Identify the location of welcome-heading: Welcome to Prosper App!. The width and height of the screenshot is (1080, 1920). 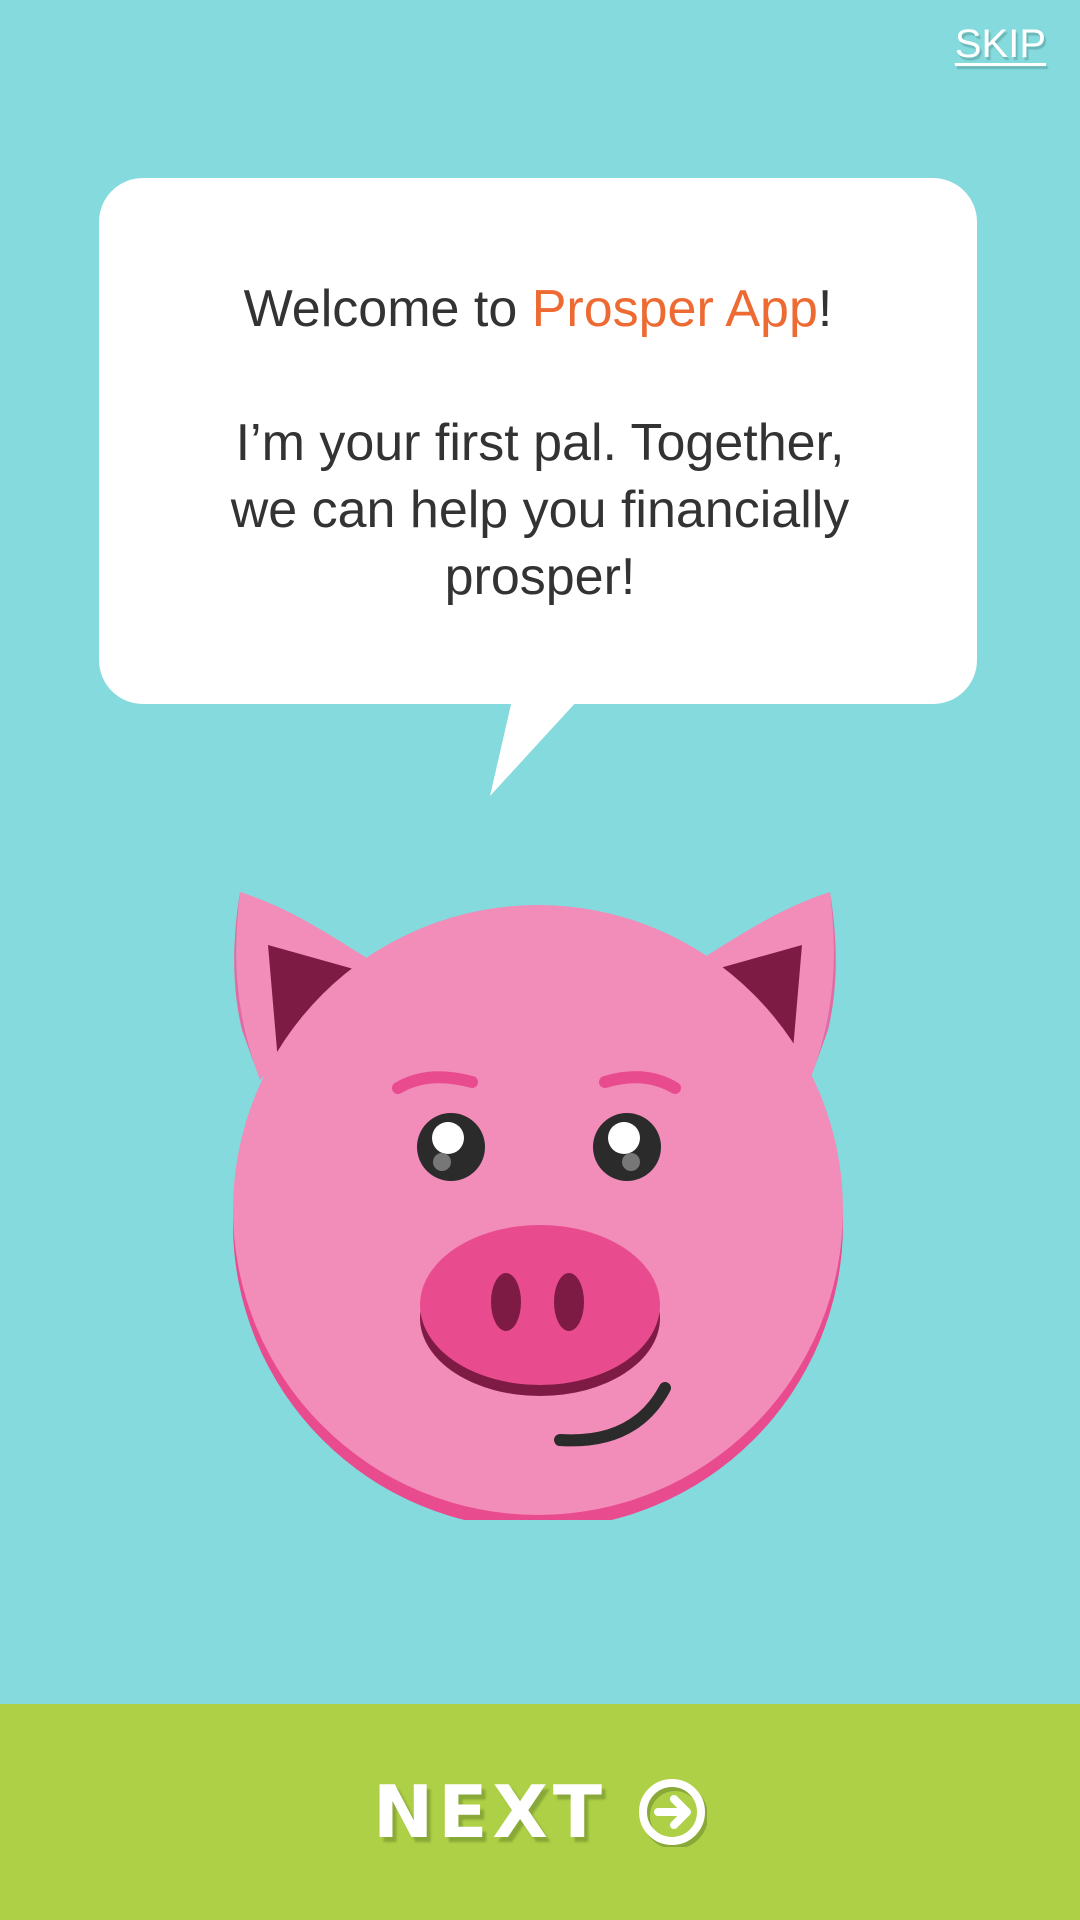
(538, 309).